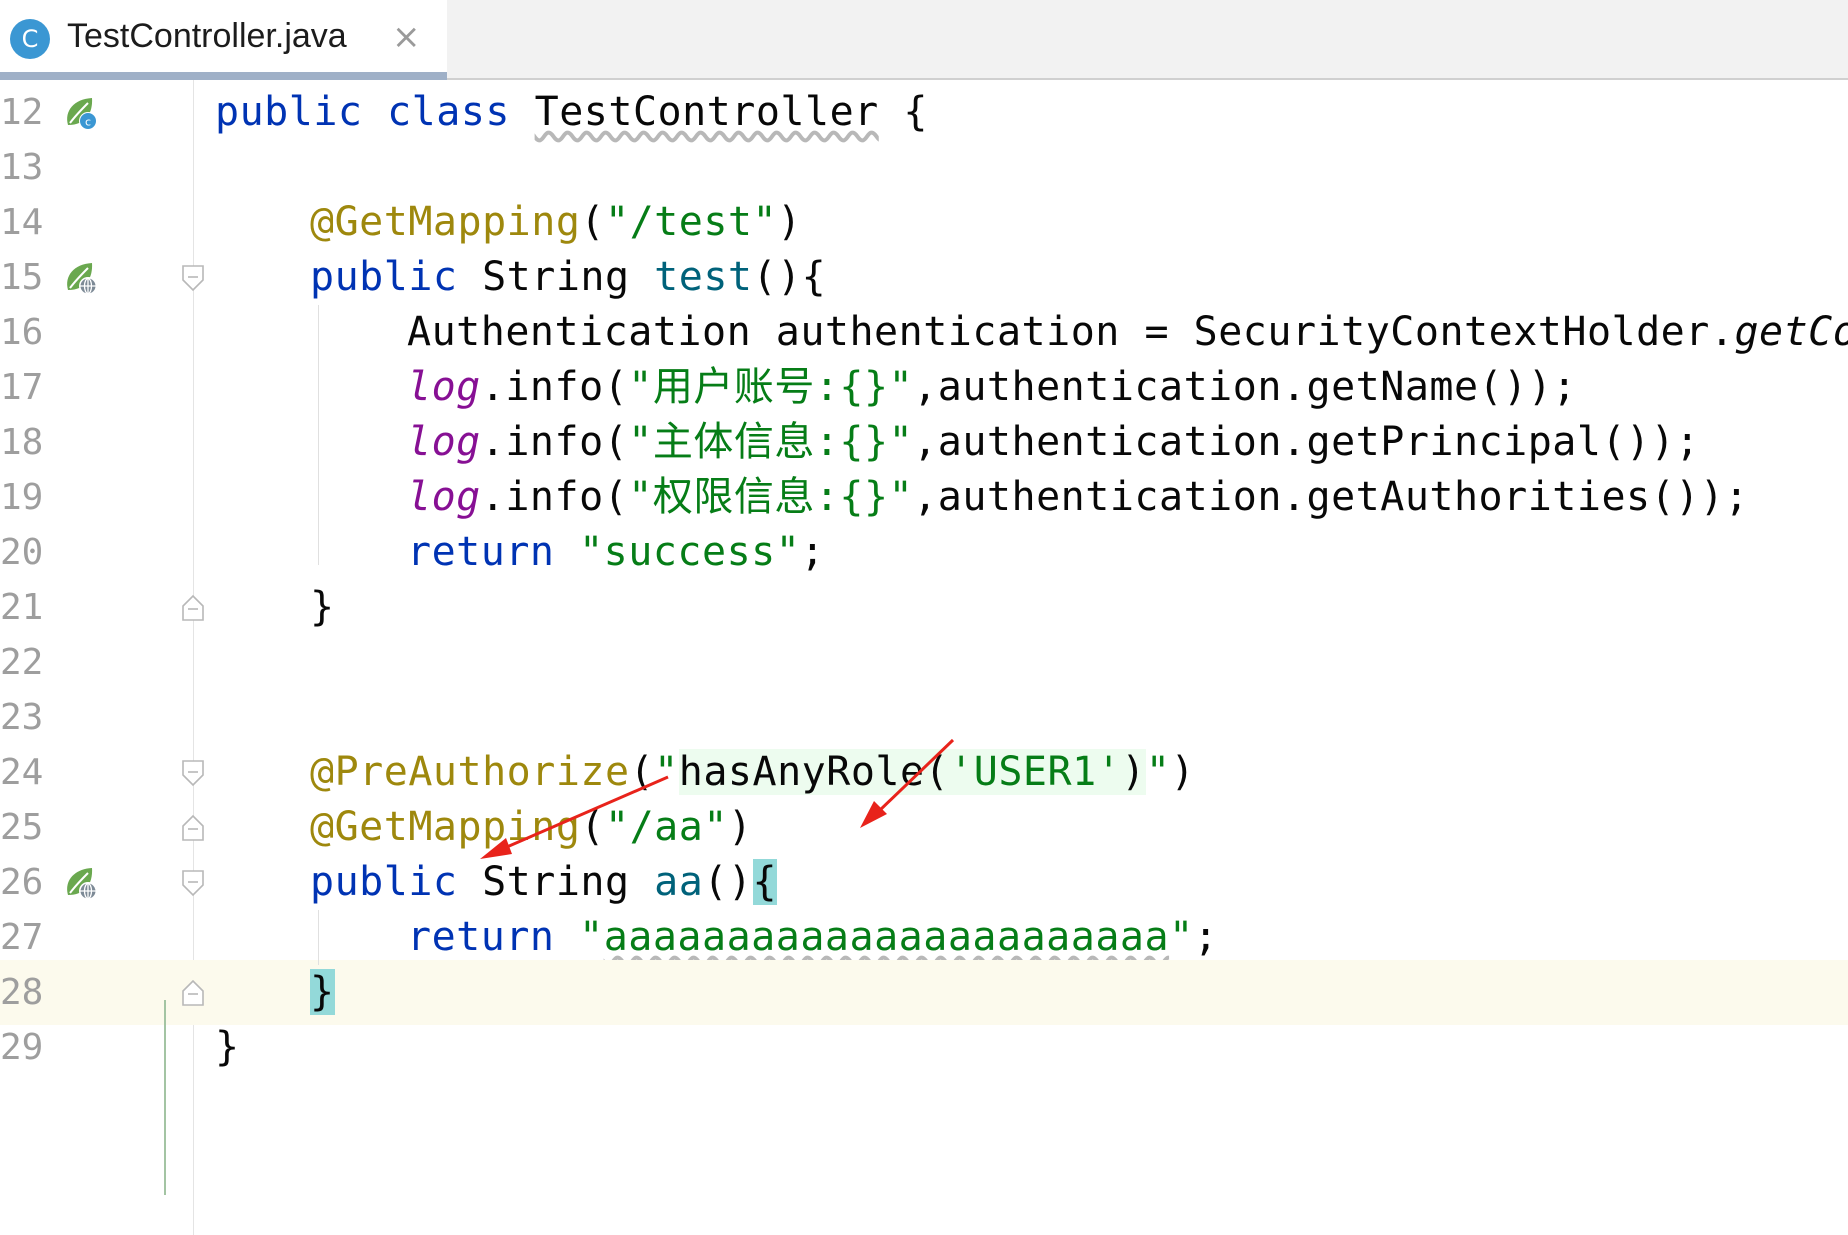  What do you see at coordinates (924, 1047) in the screenshot?
I see `code-line: 29 }` at bounding box center [924, 1047].